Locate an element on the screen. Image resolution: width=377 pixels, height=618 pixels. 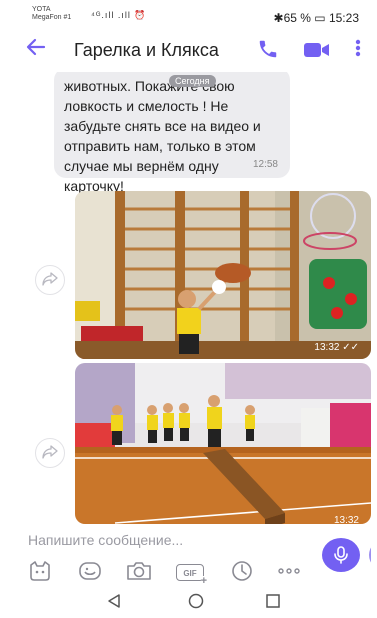
sticker-icon is located at coordinates (40, 571).